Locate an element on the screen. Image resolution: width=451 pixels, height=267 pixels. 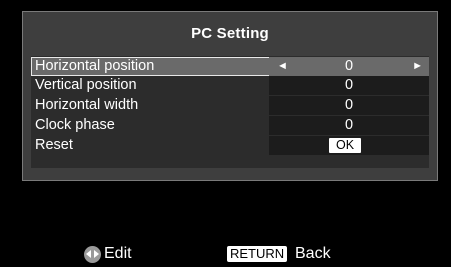
row-label: Reset is located at coordinates (54, 145).